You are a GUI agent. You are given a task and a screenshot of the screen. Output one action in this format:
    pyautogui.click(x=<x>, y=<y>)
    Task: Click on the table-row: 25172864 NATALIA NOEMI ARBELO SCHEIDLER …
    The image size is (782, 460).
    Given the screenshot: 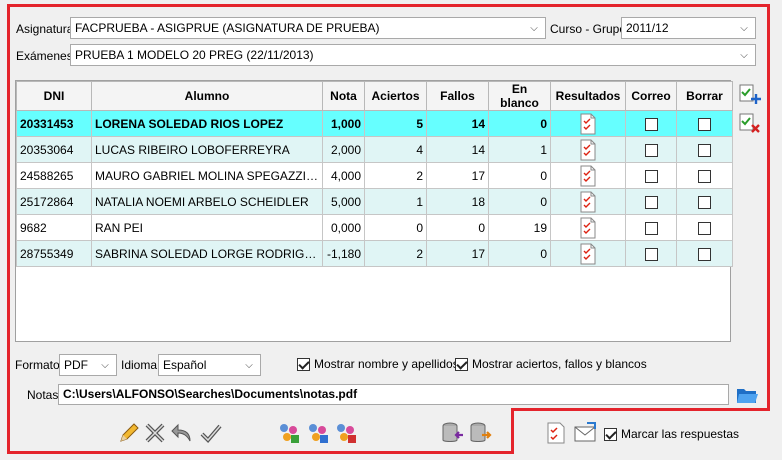 What is the action you would take?
    pyautogui.click(x=374, y=201)
    